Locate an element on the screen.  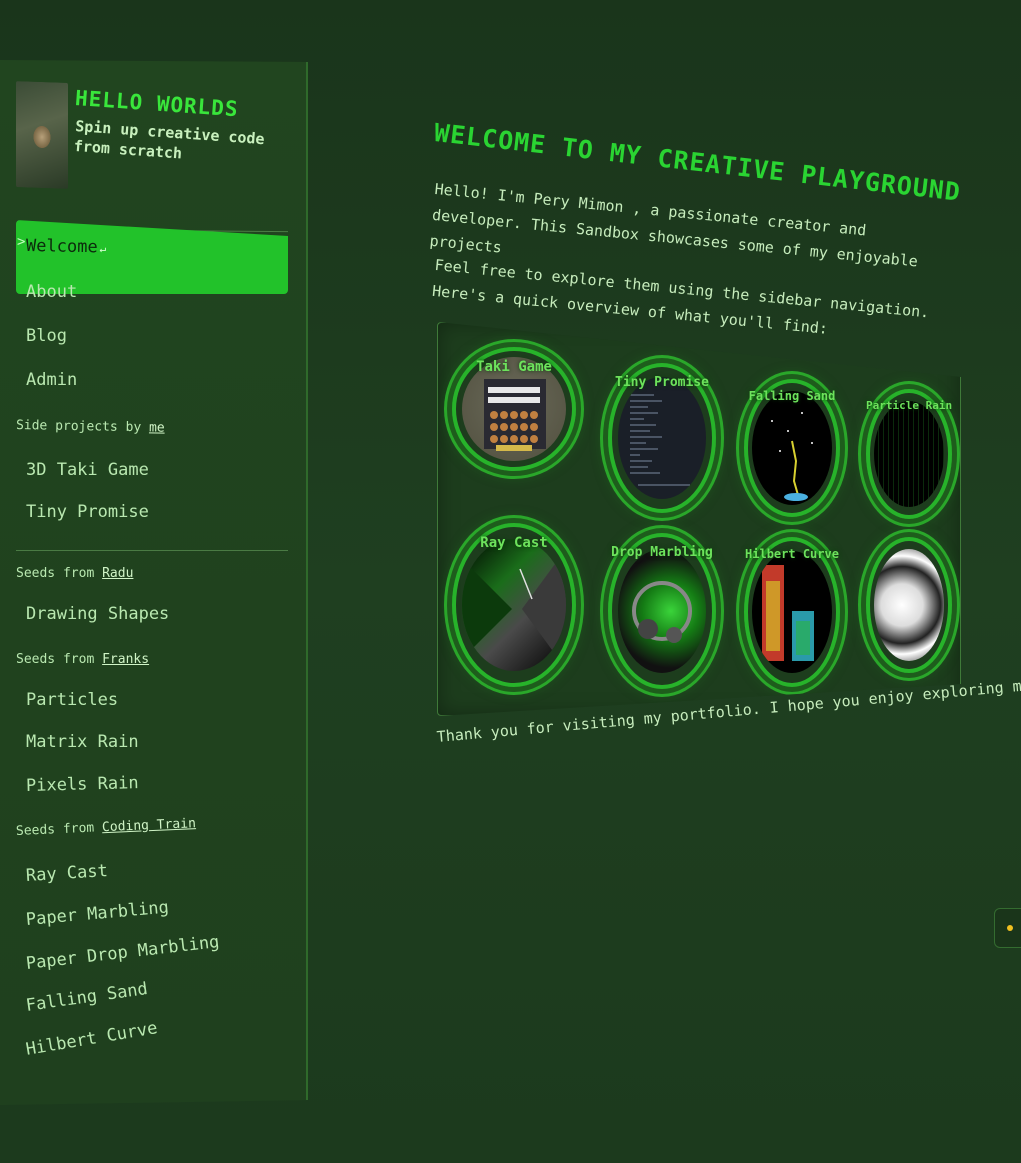
card-label: Ray Cast is located at coordinates (514, 543).